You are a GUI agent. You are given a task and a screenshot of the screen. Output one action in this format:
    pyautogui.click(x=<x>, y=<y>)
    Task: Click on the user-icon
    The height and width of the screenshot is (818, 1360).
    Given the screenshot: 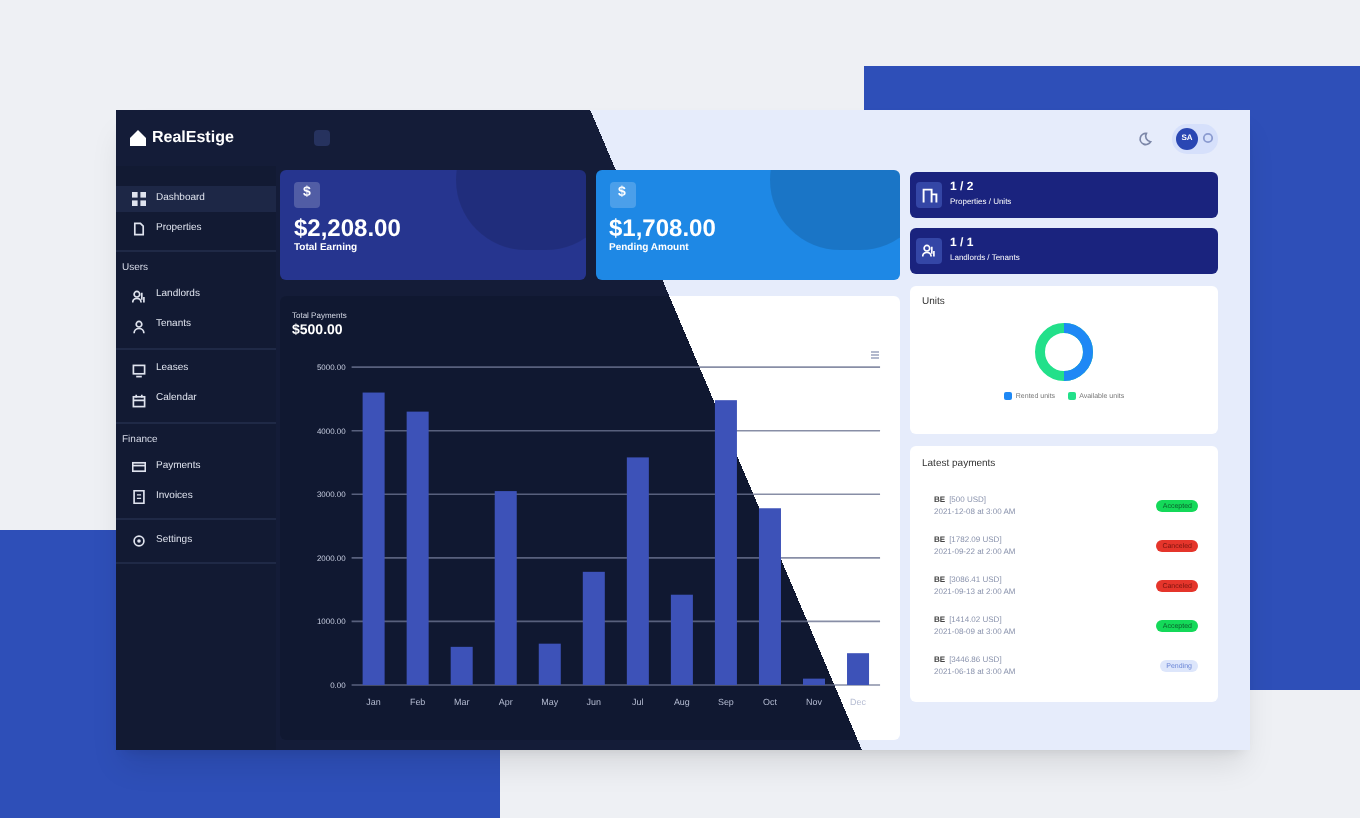 What is the action you would take?
    pyautogui.click(x=139, y=326)
    